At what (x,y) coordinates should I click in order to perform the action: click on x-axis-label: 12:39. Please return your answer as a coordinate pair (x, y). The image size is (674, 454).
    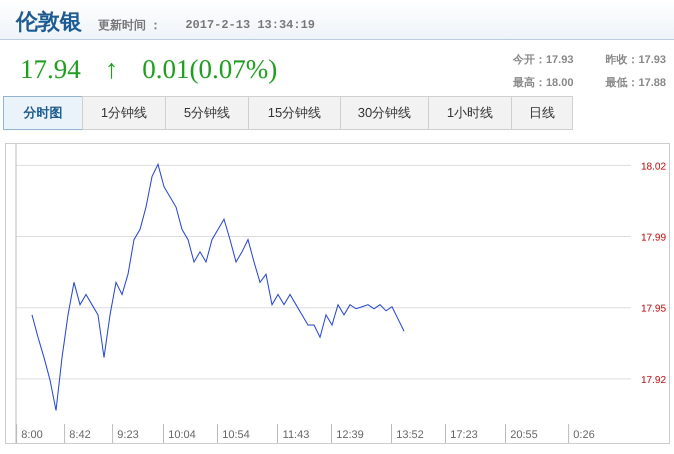
    Looking at the image, I should click on (350, 435).